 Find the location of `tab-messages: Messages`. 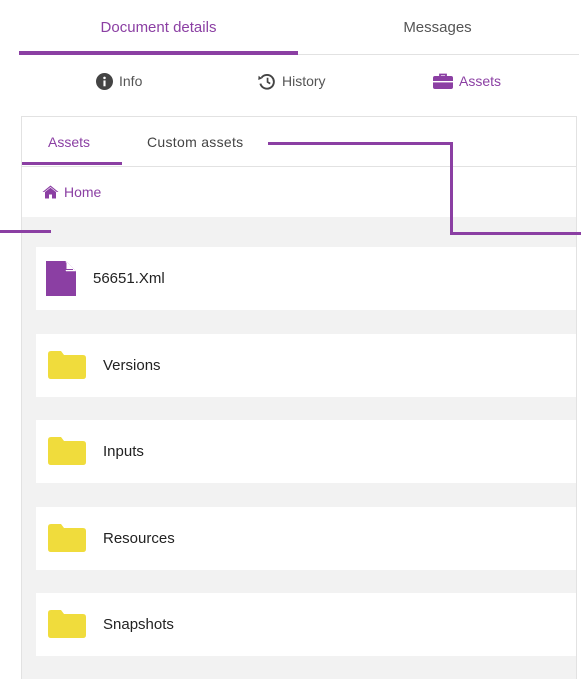

tab-messages: Messages is located at coordinates (437, 27).